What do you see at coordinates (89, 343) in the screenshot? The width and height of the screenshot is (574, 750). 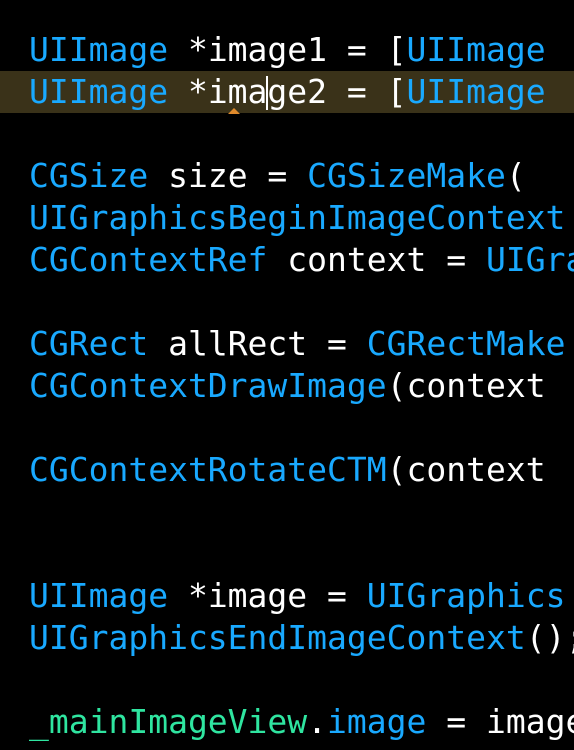 I see `type-token: CGRect` at bounding box center [89, 343].